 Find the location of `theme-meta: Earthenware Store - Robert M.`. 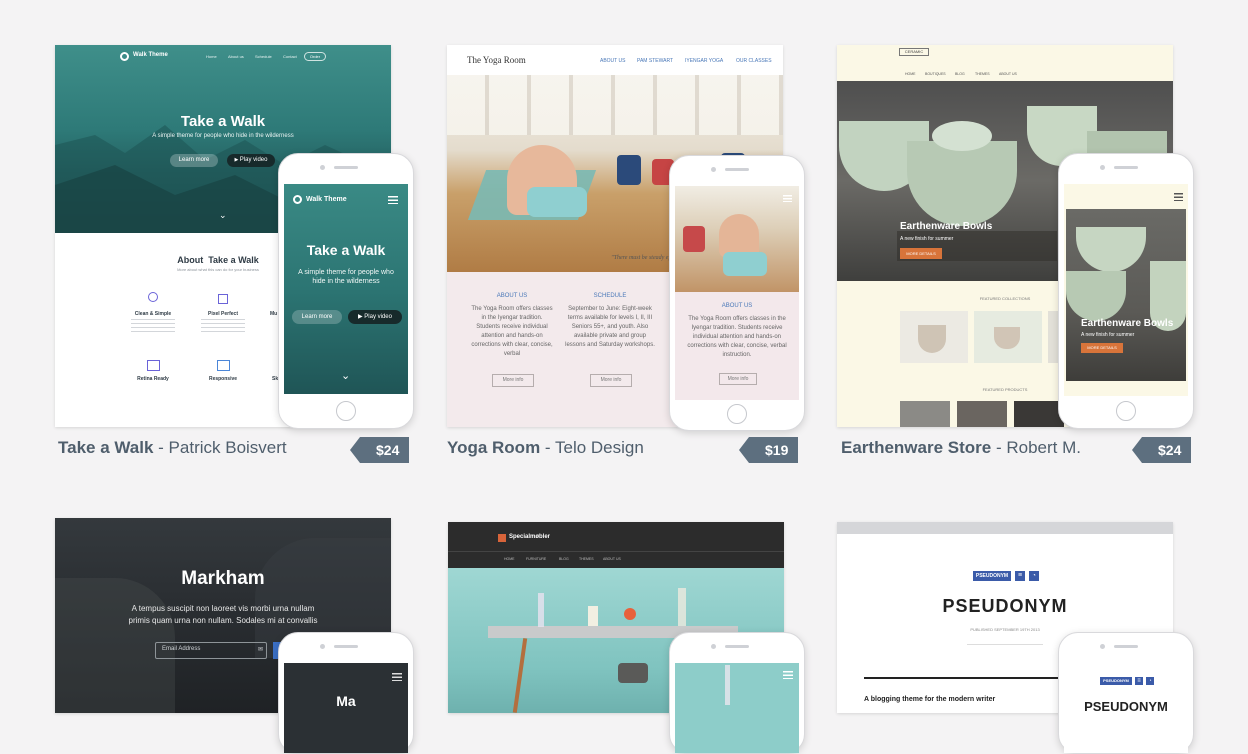

theme-meta: Earthenware Store - Robert M. is located at coordinates (961, 448).